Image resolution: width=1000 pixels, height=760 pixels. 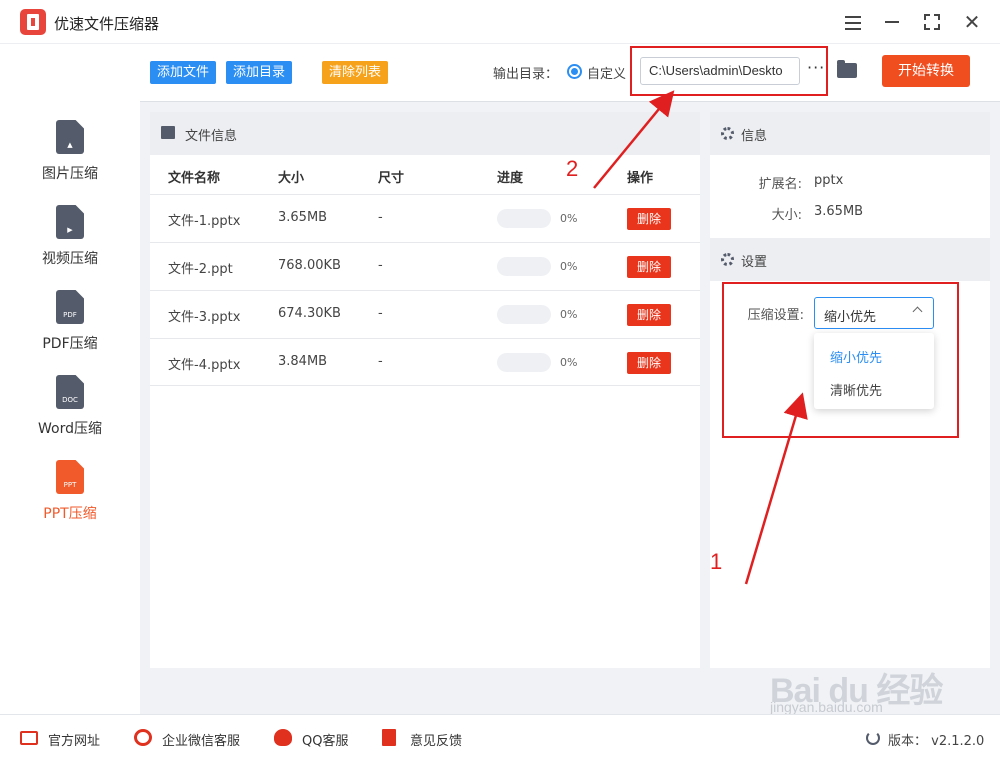 What do you see at coordinates (700, 337) in the screenshot?
I see `annotation-arrows` at bounding box center [700, 337].